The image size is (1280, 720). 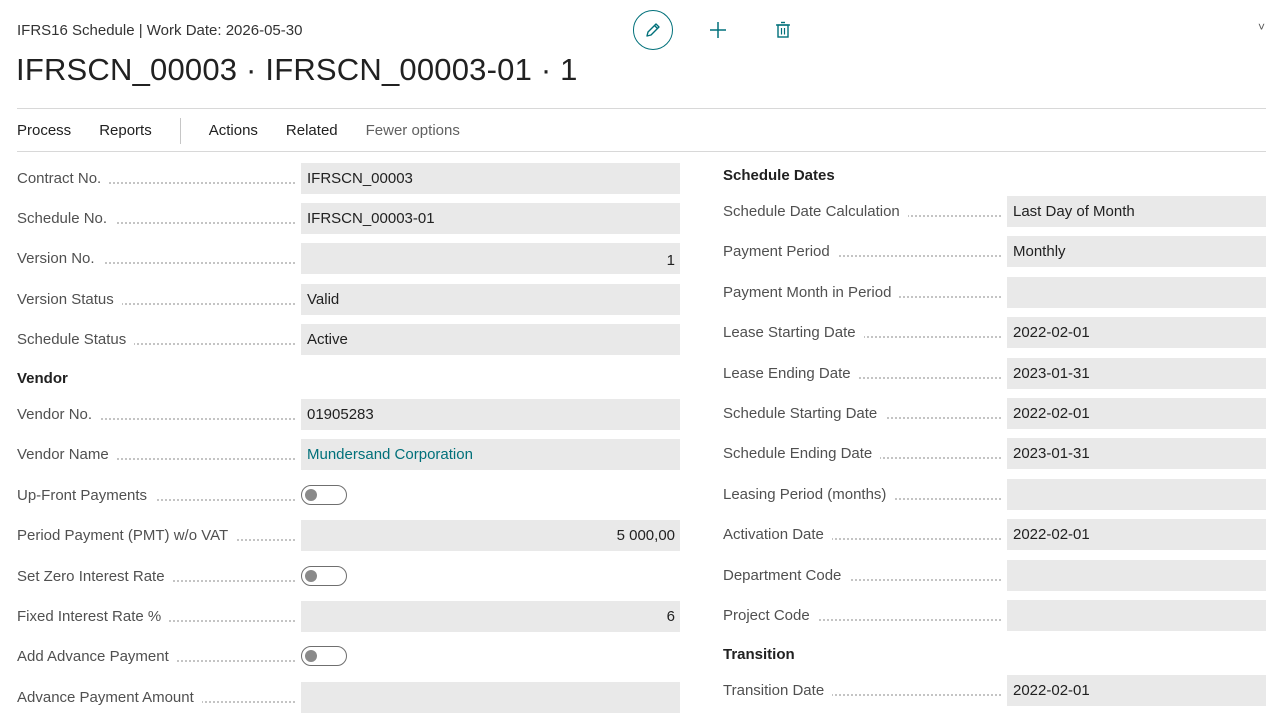 I want to click on version-status-input: Valid, so click(x=490, y=299).